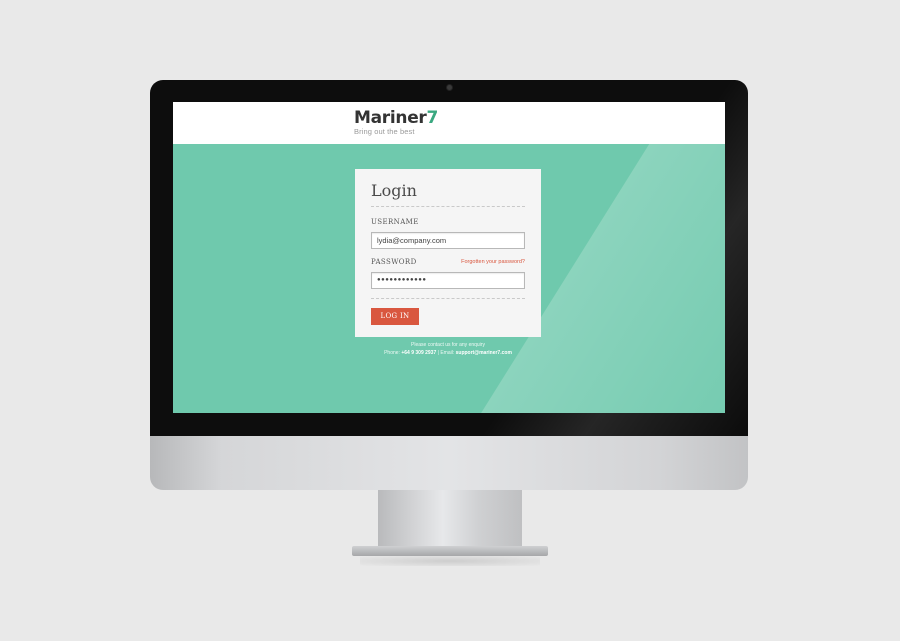 Image resolution: width=900 pixels, height=641 pixels. Describe the element at coordinates (450, 551) in the screenshot. I see `monitor-foot` at that location.